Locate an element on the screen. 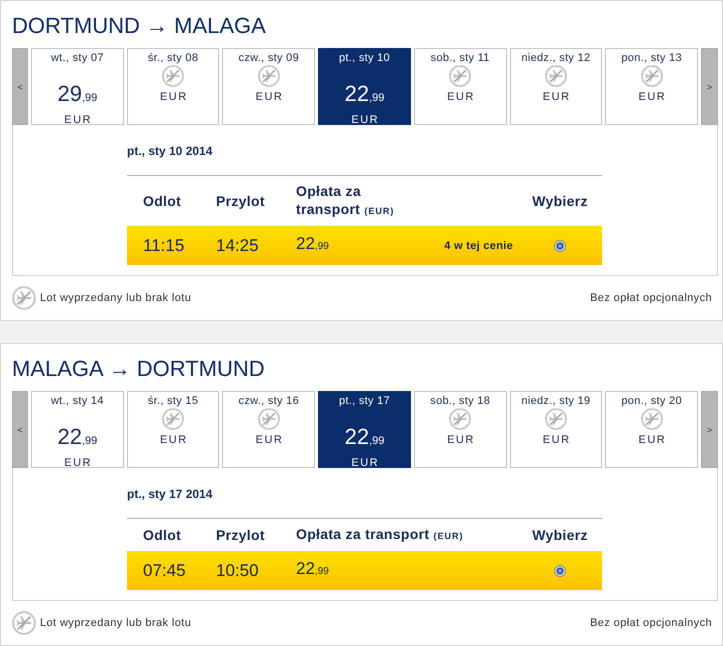 Image resolution: width=723 pixels, height=646 pixels. day-tab: niedz., sty 19 EUR is located at coordinates (556, 429).